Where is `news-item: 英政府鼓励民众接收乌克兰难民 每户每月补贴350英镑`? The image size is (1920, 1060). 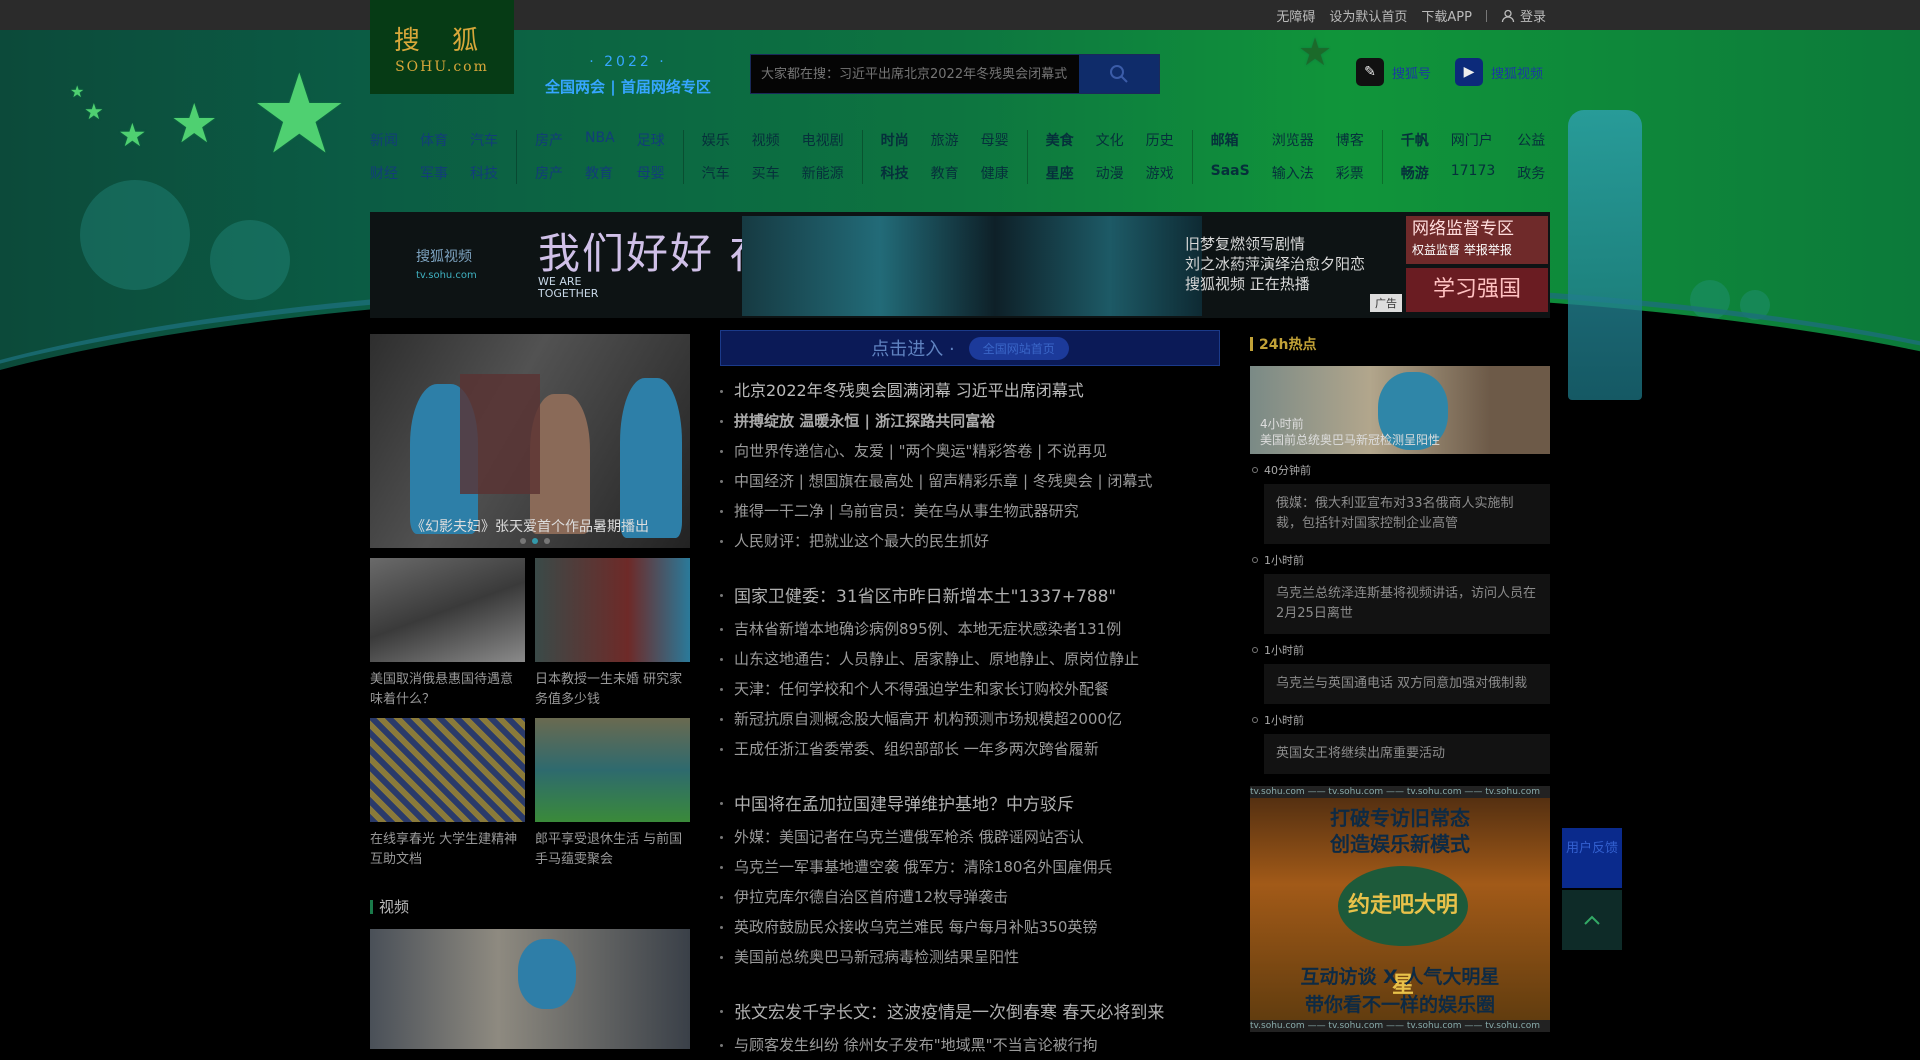 news-item: 英政府鼓励民众接收乌克兰难民 每户每月补贴350英镑 is located at coordinates (970, 927).